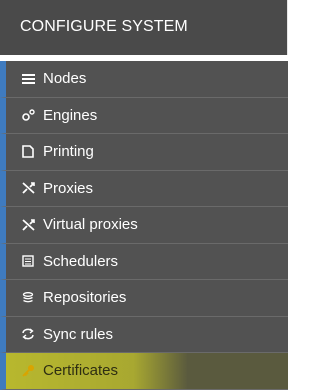  I want to click on menu-item-label: Schedulers, so click(81, 261).